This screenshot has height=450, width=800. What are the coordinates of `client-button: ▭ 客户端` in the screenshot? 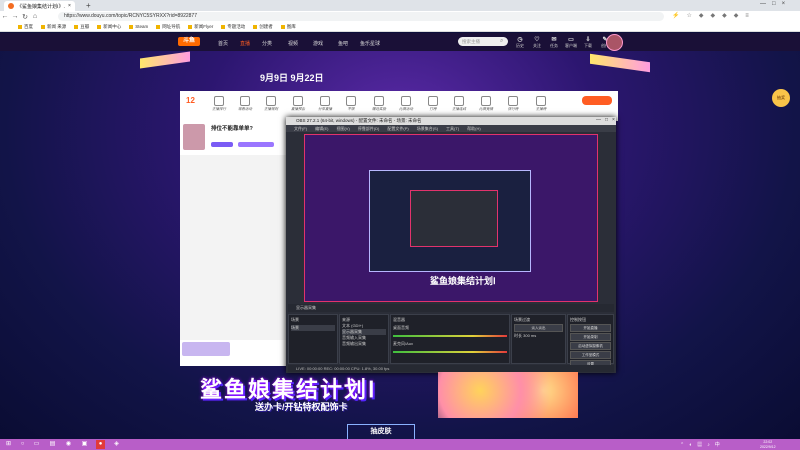 It's located at (571, 42).